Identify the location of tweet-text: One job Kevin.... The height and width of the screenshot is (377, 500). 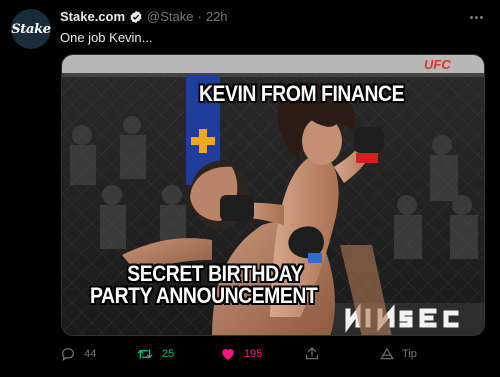
(106, 37).